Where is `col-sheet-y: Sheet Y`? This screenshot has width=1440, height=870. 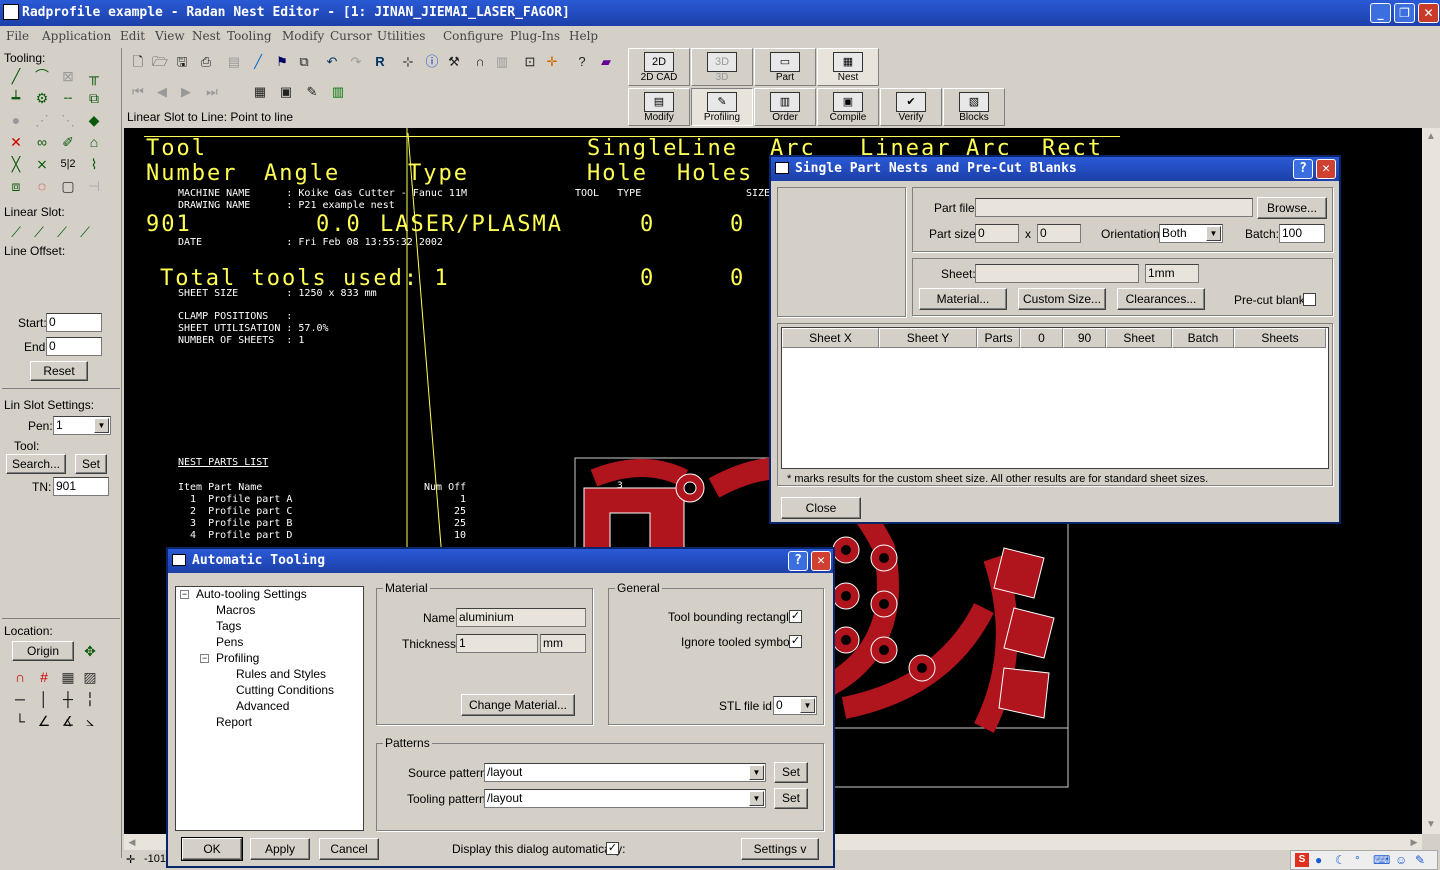
col-sheet-y: Sheet Y is located at coordinates (928, 338).